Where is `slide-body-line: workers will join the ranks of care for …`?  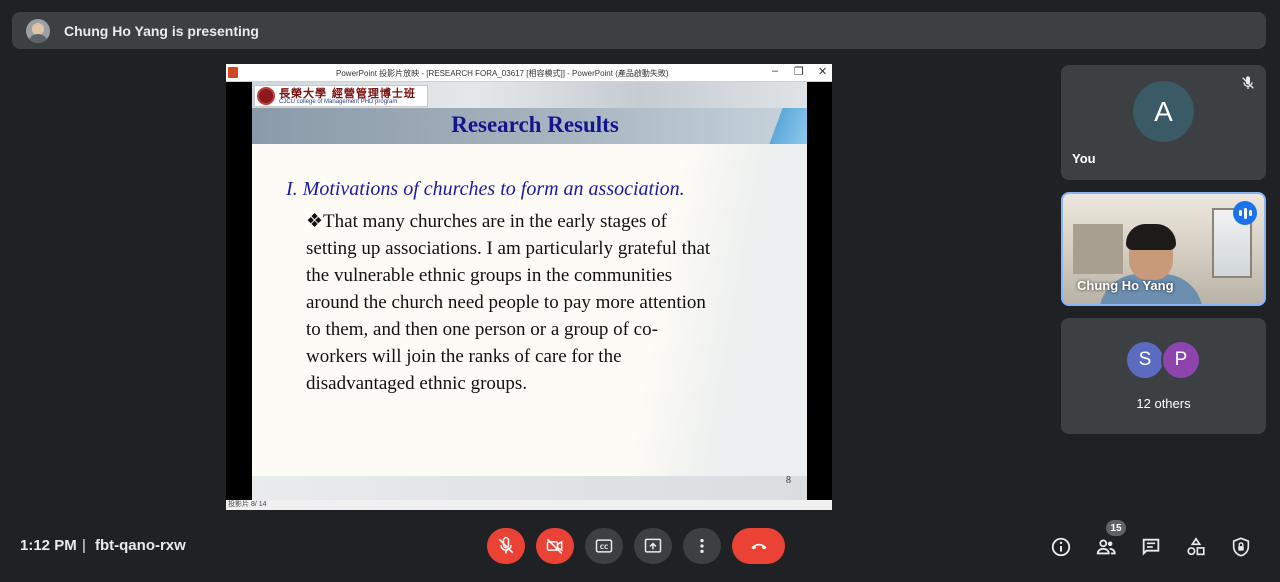
slide-body-line: workers will join the ranks of care for … is located at coordinates (464, 356).